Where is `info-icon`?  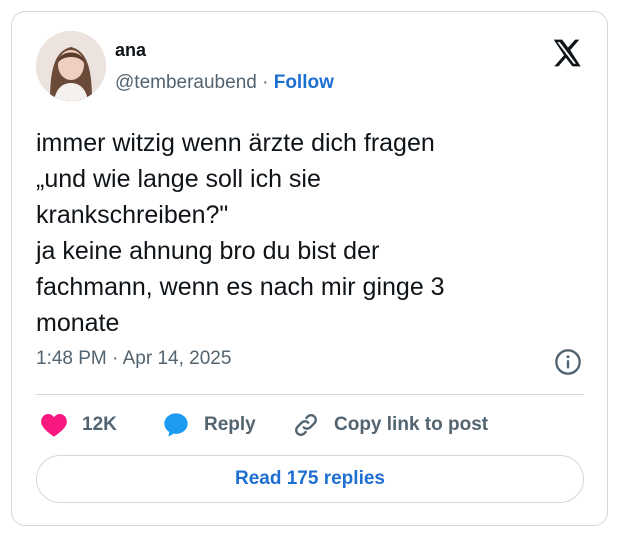
info-icon is located at coordinates (568, 362).